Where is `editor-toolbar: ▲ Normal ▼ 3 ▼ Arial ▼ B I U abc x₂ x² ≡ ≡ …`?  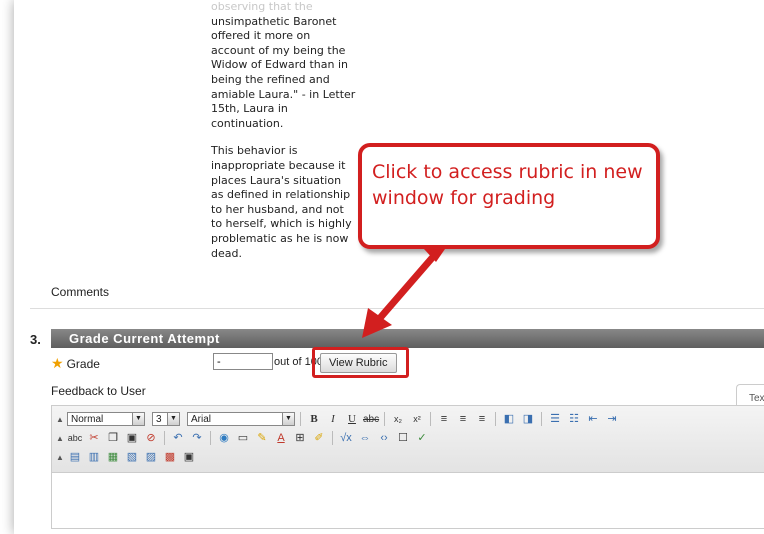
editor-toolbar: ▲ Normal ▼ 3 ▼ Arial ▼ B I U abc x₂ x² ≡ ≡ … is located at coordinates (407, 439).